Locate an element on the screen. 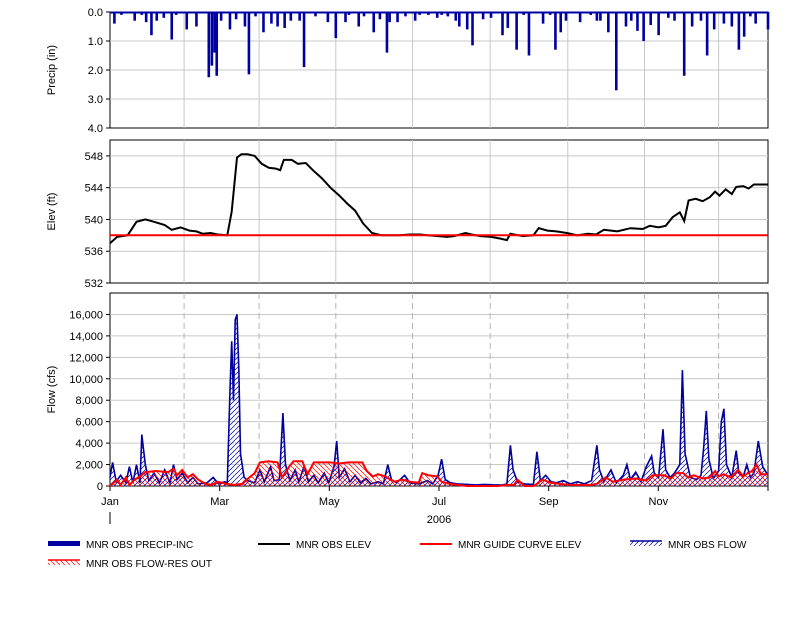  y-tick-label: 536 is located at coordinates (94, 252).